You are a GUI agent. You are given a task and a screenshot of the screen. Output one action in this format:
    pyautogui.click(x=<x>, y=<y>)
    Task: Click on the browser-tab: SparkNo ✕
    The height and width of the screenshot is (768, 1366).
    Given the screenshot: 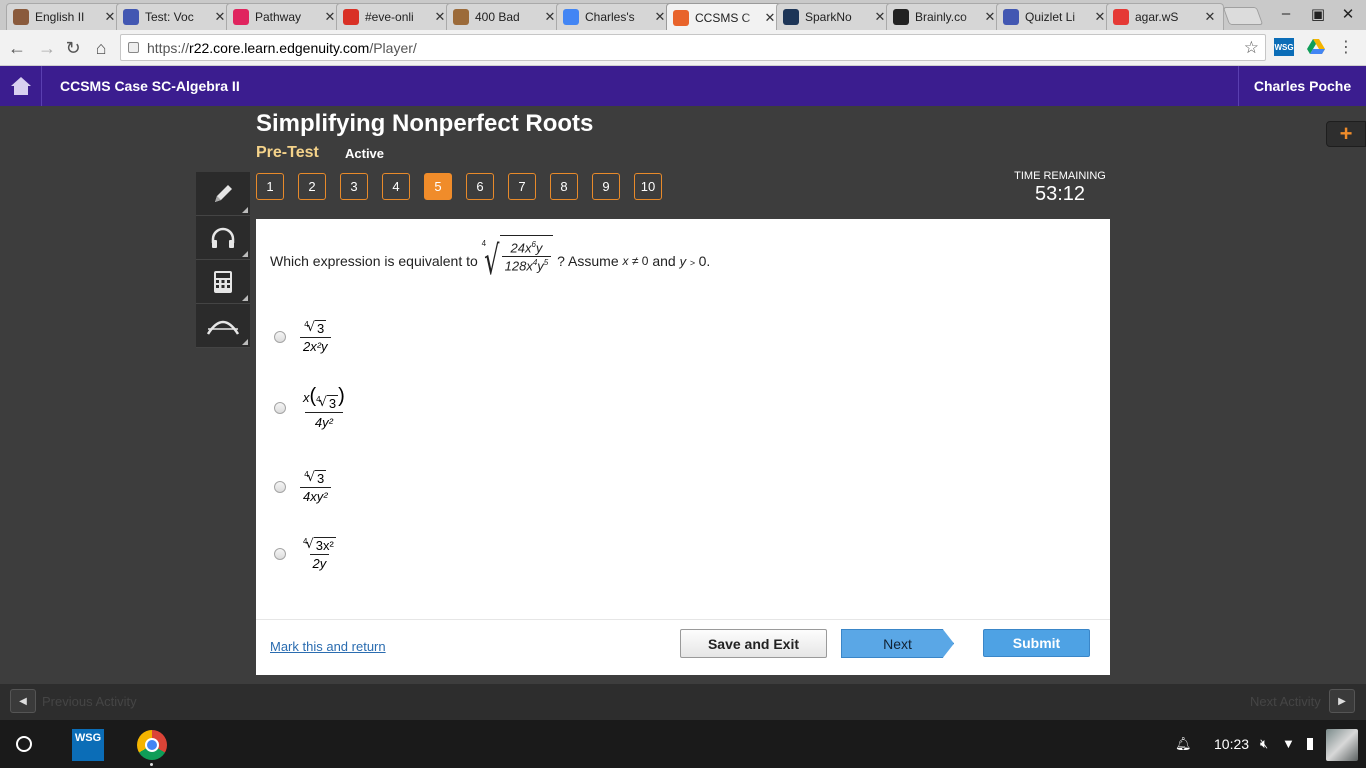 What is the action you would take?
    pyautogui.click(x=835, y=16)
    